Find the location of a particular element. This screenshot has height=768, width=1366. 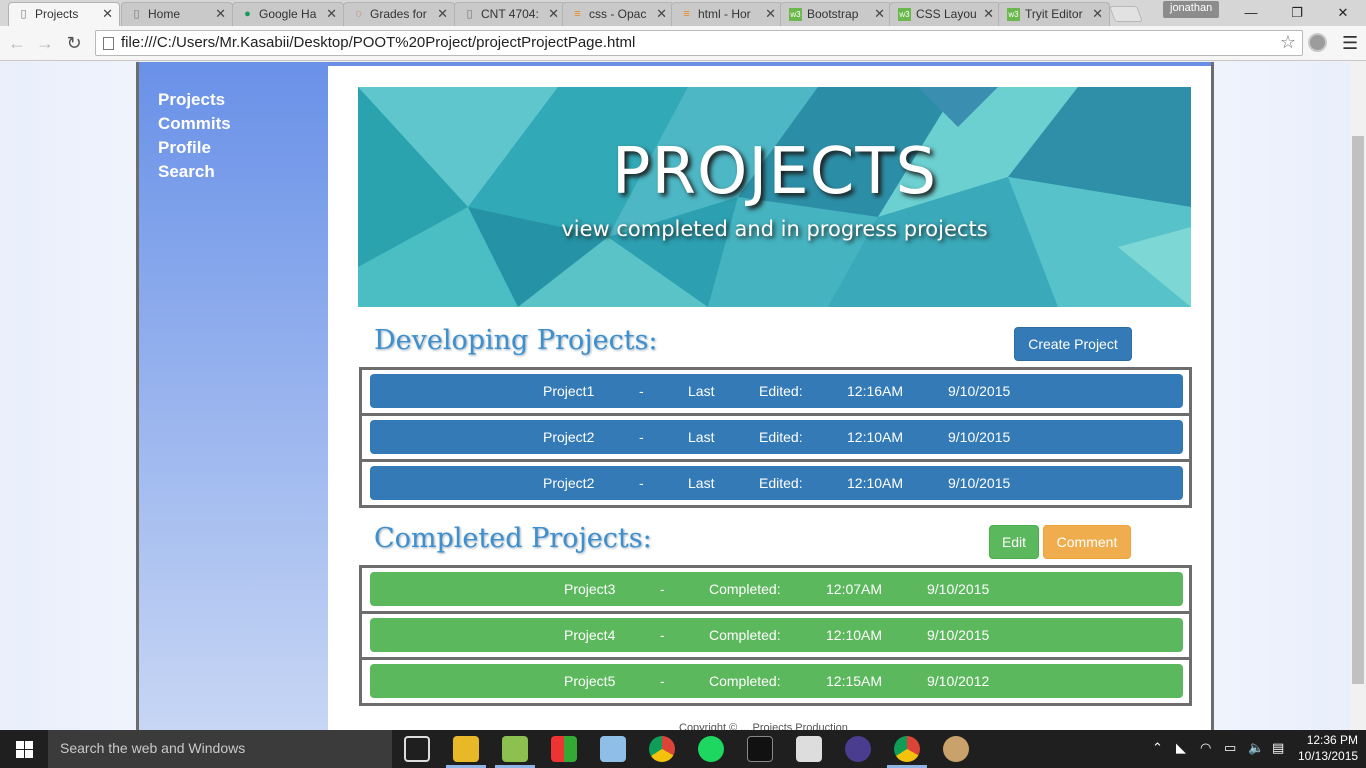

command-prompt-icon is located at coordinates (760, 749).